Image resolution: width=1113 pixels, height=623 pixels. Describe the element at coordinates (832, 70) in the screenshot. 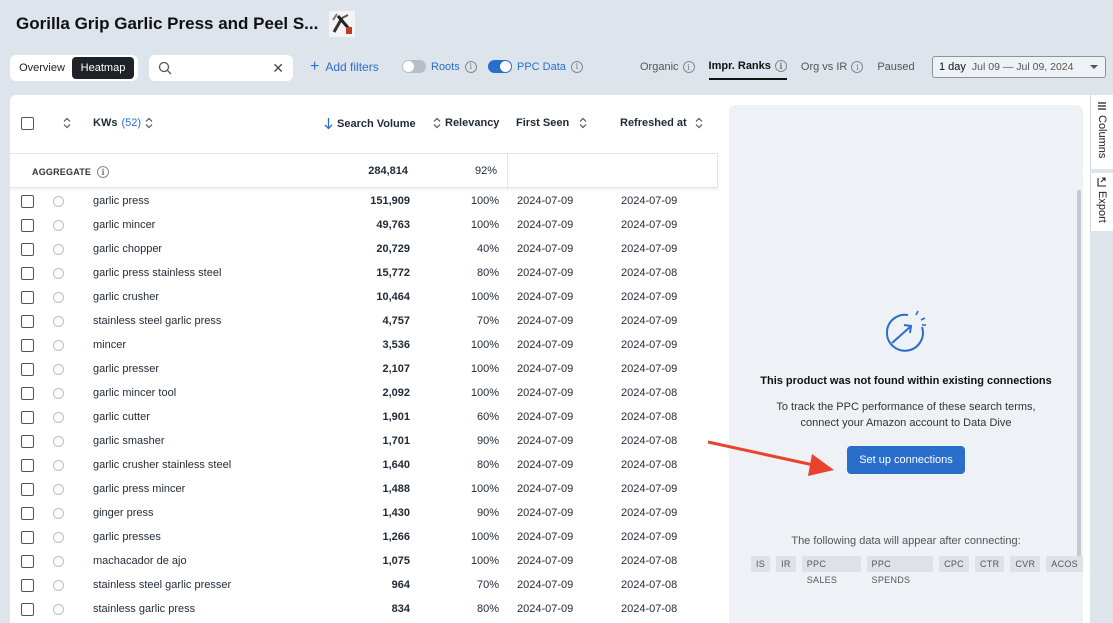

I see `tab-org-vs-ir: Org vs IR i` at that location.